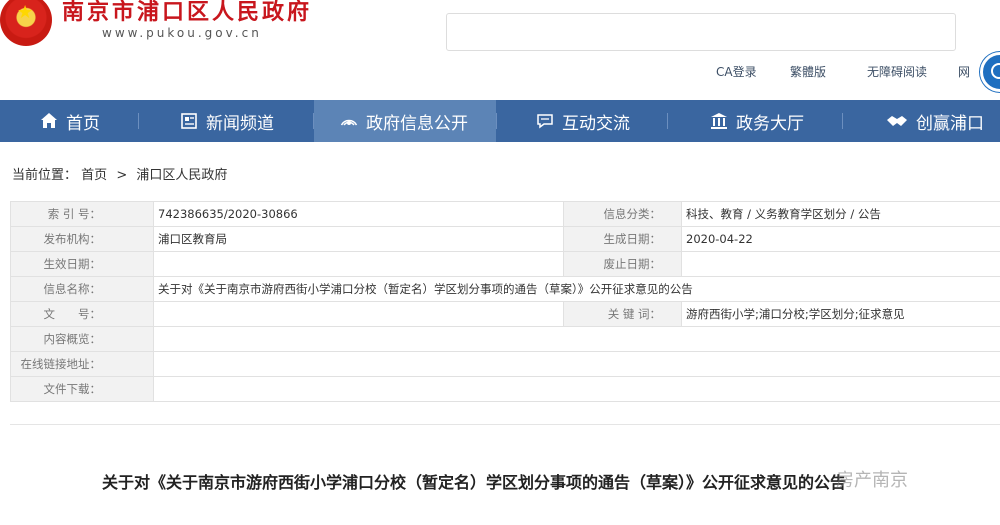 This screenshot has width=1000, height=525. I want to click on nav-label: 首页, so click(83, 121).